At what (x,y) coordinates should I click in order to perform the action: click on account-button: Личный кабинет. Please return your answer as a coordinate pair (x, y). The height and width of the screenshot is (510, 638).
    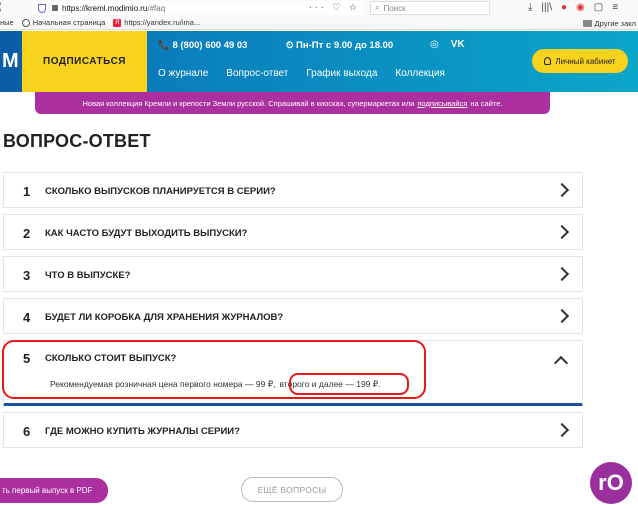
    Looking at the image, I should click on (580, 61).